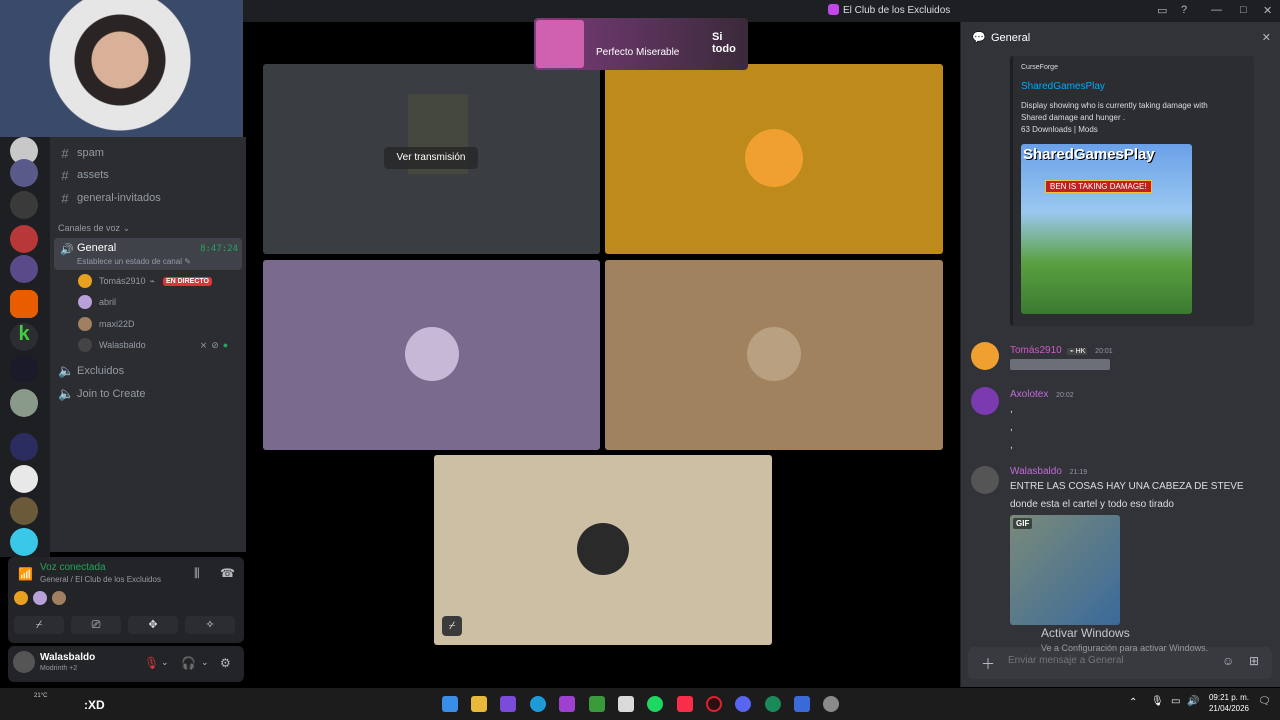  I want to click on gif-attachment: GIF, so click(1065, 570).